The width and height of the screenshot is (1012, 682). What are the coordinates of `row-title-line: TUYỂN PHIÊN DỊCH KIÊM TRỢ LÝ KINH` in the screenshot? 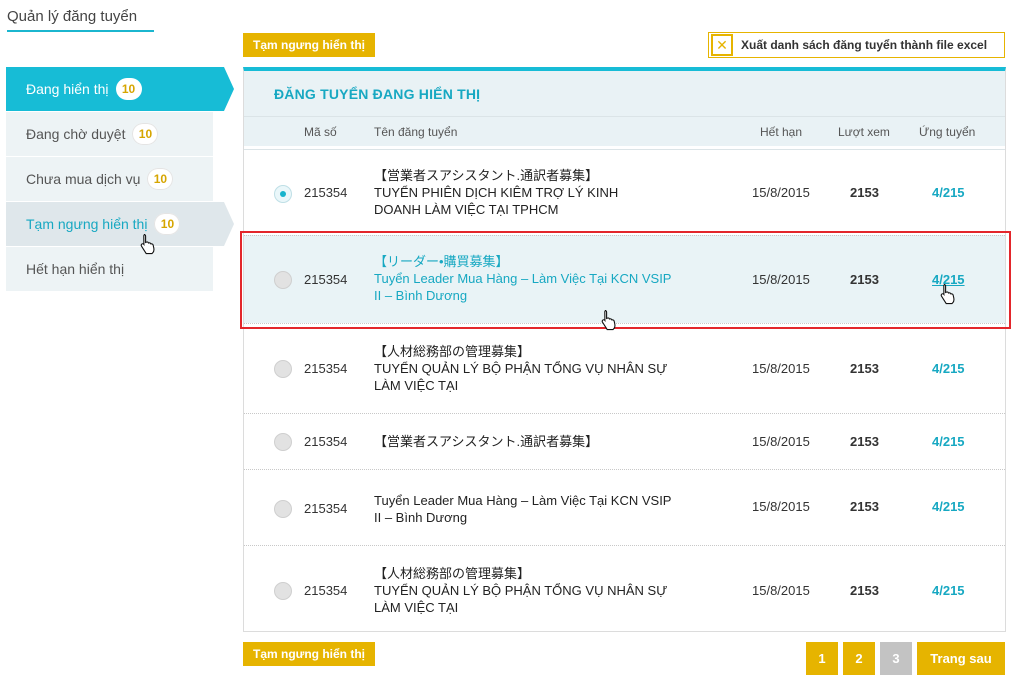 It's located at (496, 192).